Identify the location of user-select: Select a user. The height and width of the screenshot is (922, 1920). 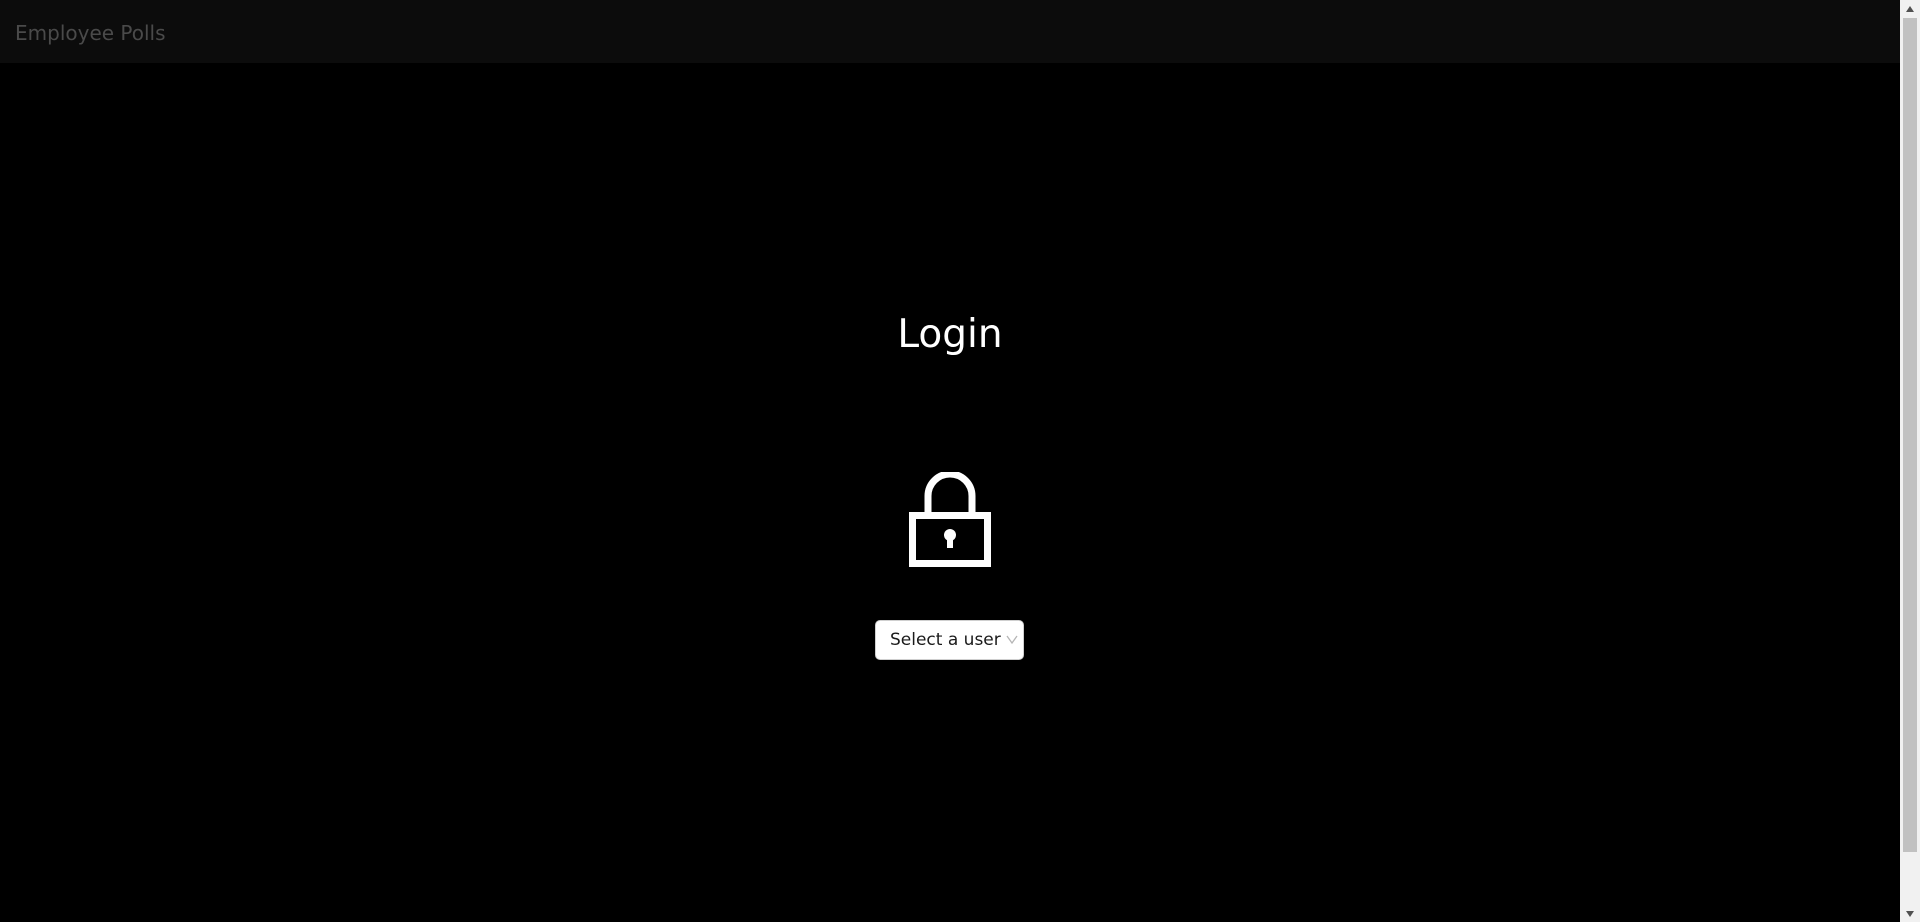
(949, 640).